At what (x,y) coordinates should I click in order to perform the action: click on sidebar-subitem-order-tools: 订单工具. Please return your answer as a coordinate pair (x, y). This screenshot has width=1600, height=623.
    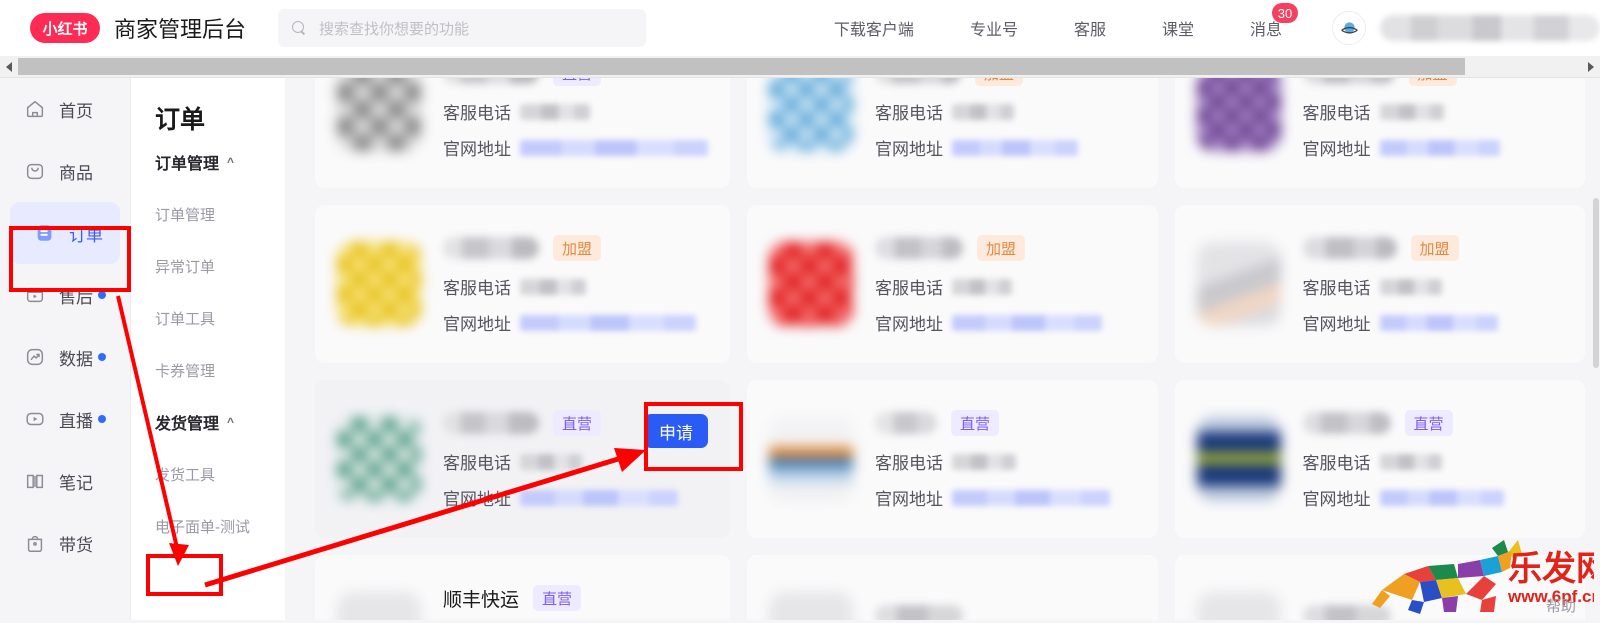
    Looking at the image, I should click on (208, 318).